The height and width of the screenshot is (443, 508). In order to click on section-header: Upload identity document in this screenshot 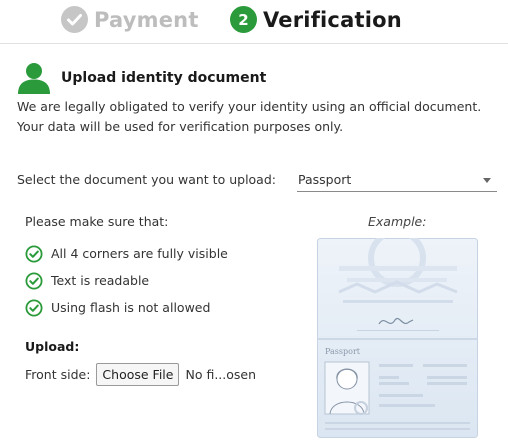, I will do `click(141, 78)`.